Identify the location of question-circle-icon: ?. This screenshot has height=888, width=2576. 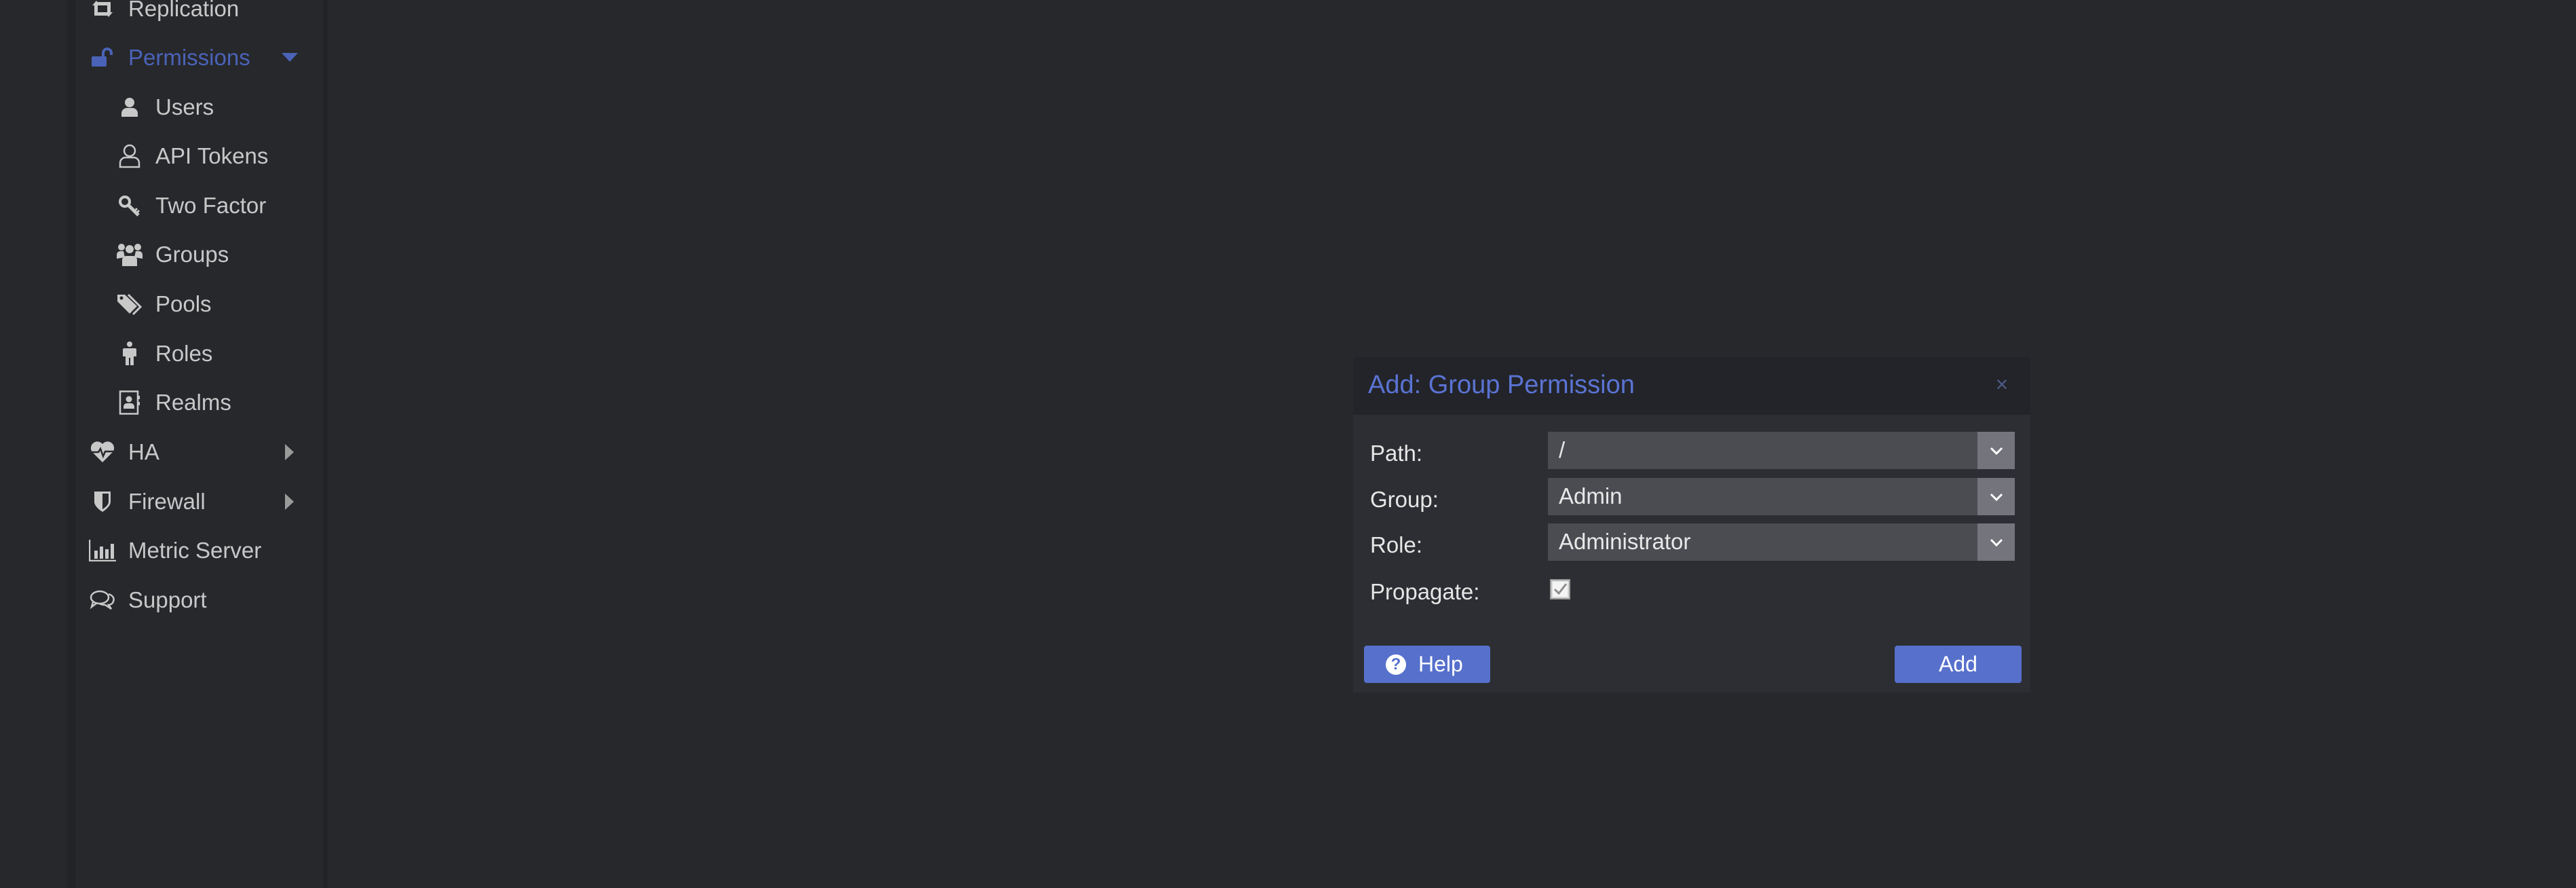
(1396, 665).